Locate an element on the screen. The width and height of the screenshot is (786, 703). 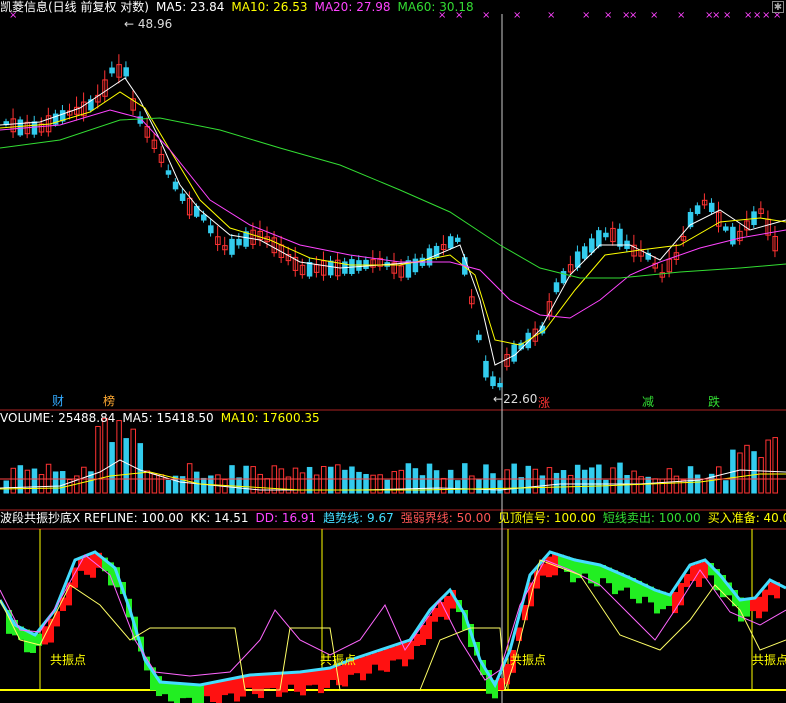
legend-item: MA5: 15418.50 is located at coordinates (167, 418).